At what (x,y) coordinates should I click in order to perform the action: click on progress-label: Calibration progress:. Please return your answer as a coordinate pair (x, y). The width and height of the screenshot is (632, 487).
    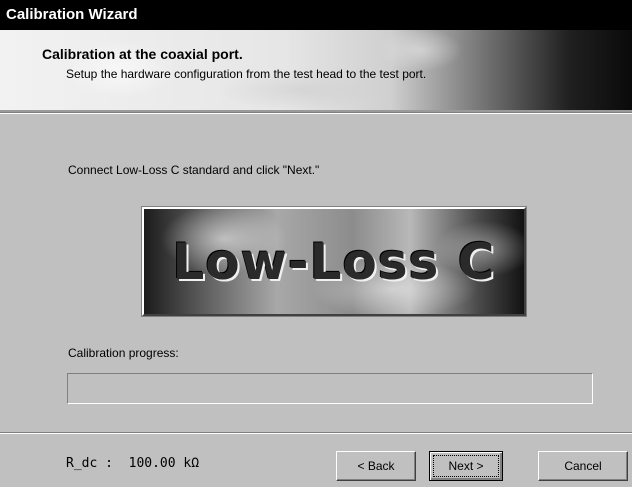
    Looking at the image, I should click on (123, 353).